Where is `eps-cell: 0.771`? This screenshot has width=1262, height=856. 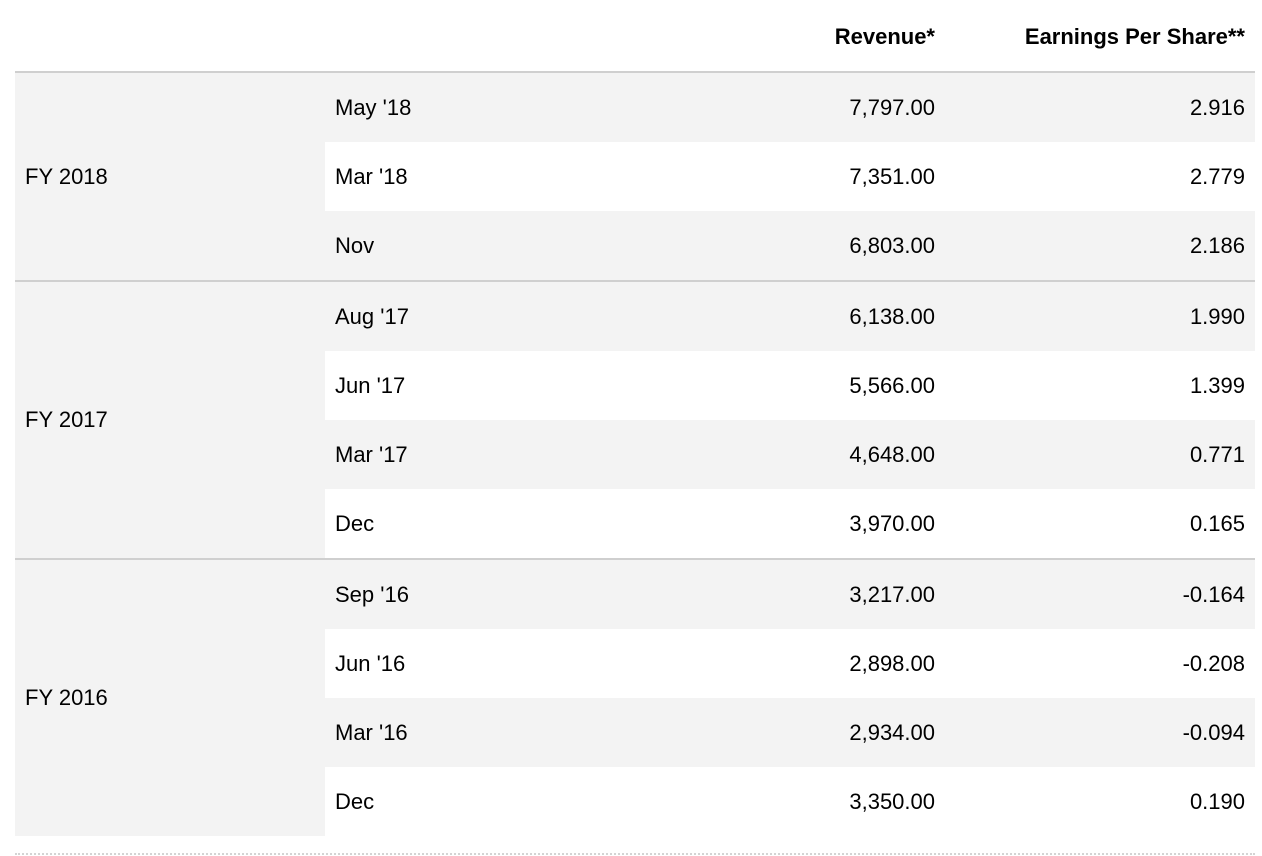
eps-cell: 0.771 is located at coordinates (1217, 454).